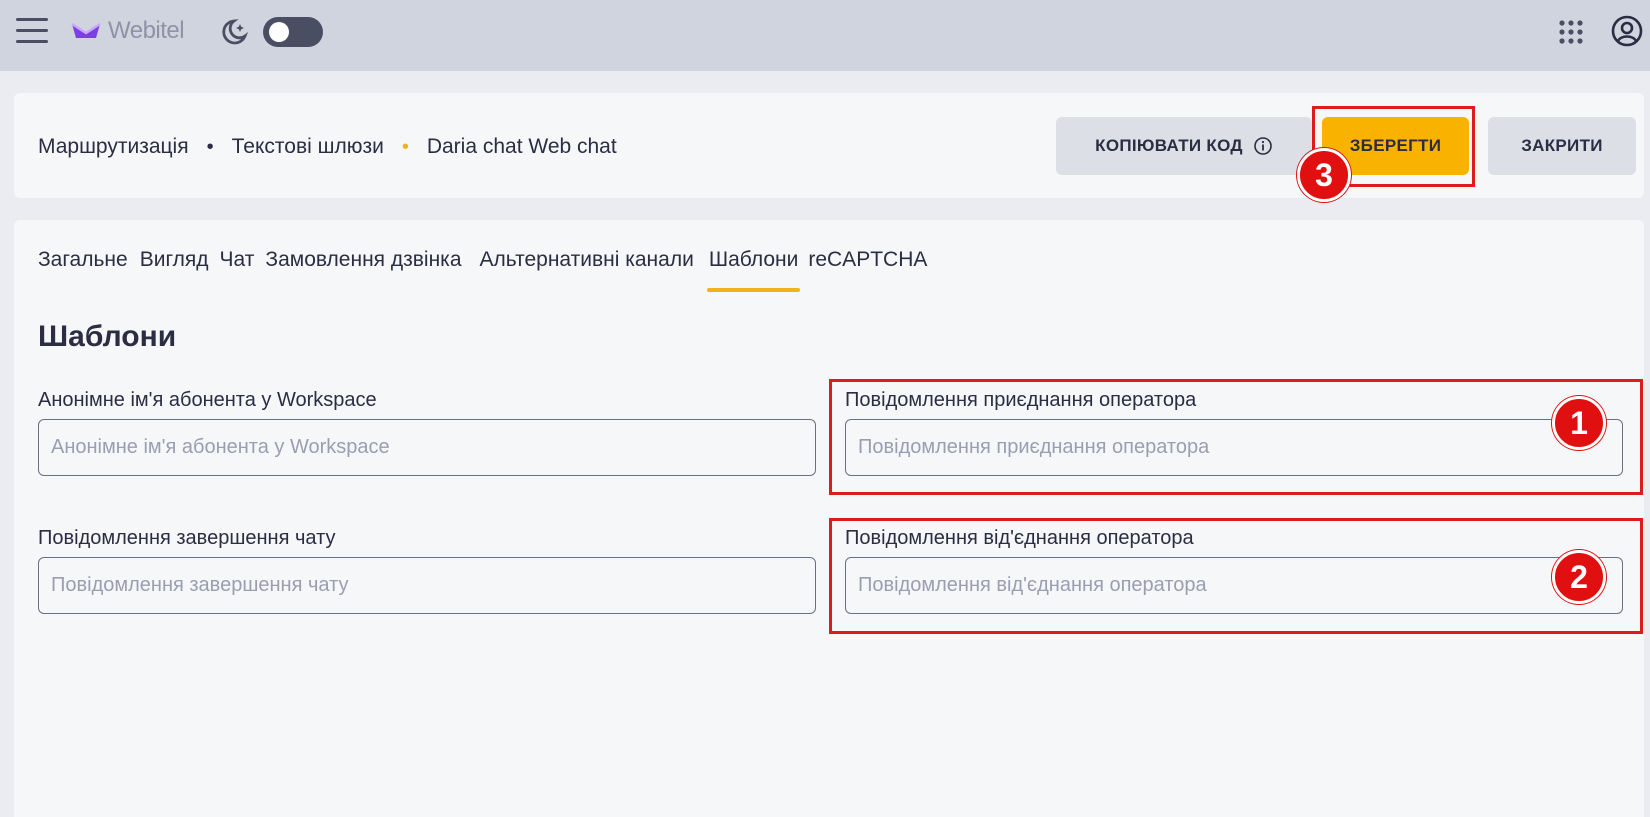 The height and width of the screenshot is (817, 1650). I want to click on anon-name-label: Анонімне ім'я абонента у Workspace, so click(207, 400).